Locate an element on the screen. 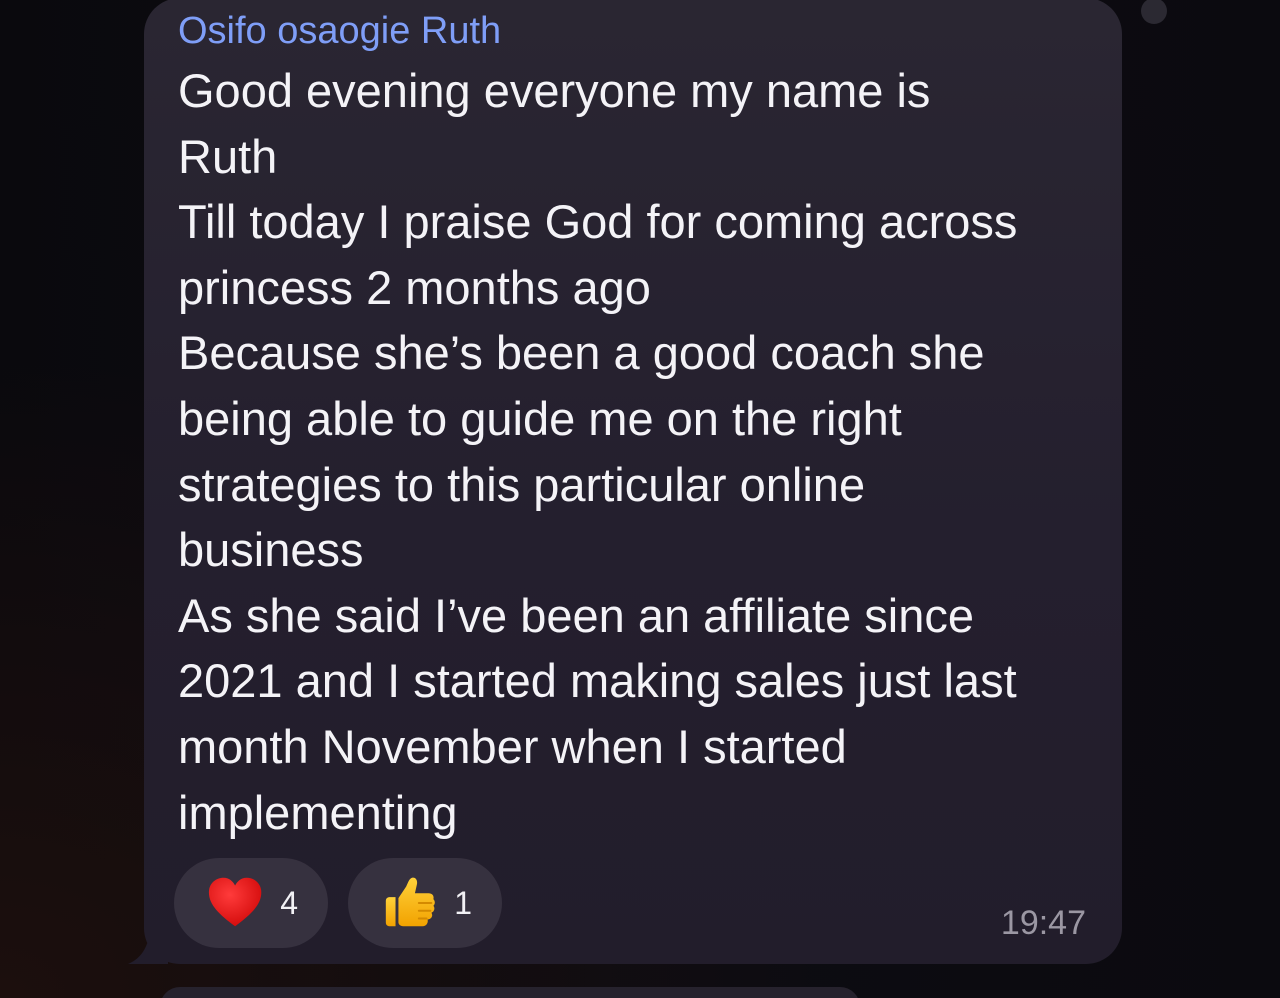 The image size is (1280, 998). reaction-count: 4 is located at coordinates (289, 902).